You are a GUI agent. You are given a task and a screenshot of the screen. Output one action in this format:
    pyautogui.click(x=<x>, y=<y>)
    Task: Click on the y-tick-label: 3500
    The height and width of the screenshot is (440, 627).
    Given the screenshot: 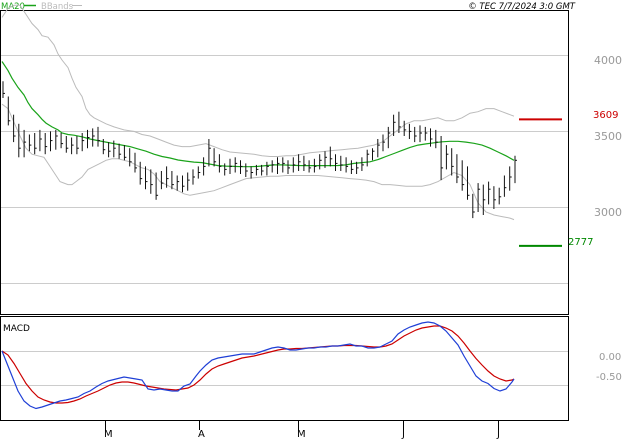 What is the action you would take?
    pyautogui.click(x=608, y=136)
    